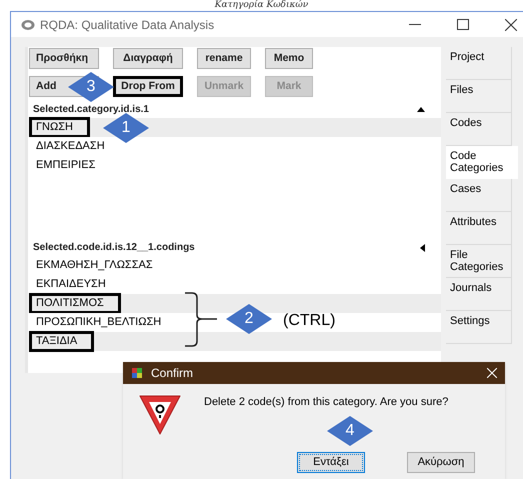  What do you see at coordinates (482, 162) in the screenshot?
I see `side-tab: Code Categories` at bounding box center [482, 162].